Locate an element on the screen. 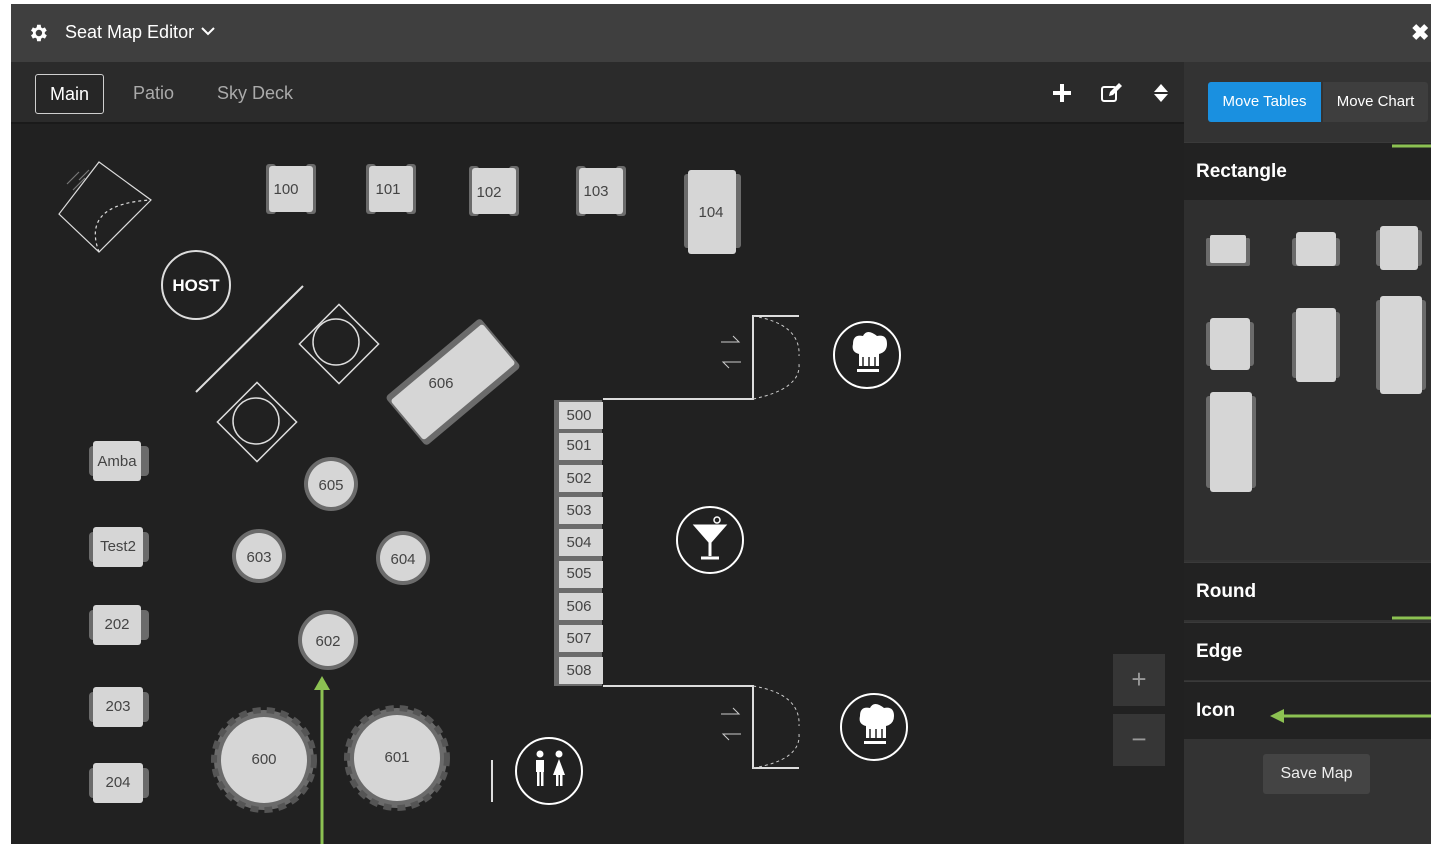 The height and width of the screenshot is (844, 1431). edit-icon is located at coordinates (1111, 93).